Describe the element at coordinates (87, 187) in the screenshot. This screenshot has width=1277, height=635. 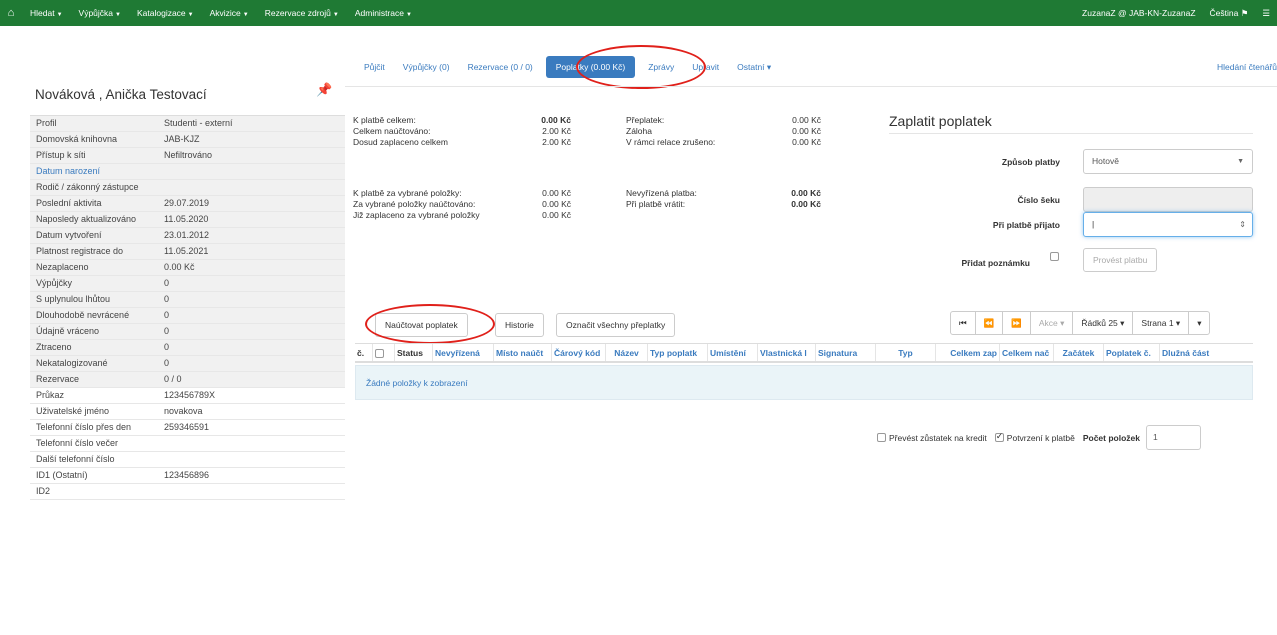
I see `patron-info-label: Rodič / zákonný zástupce` at that location.